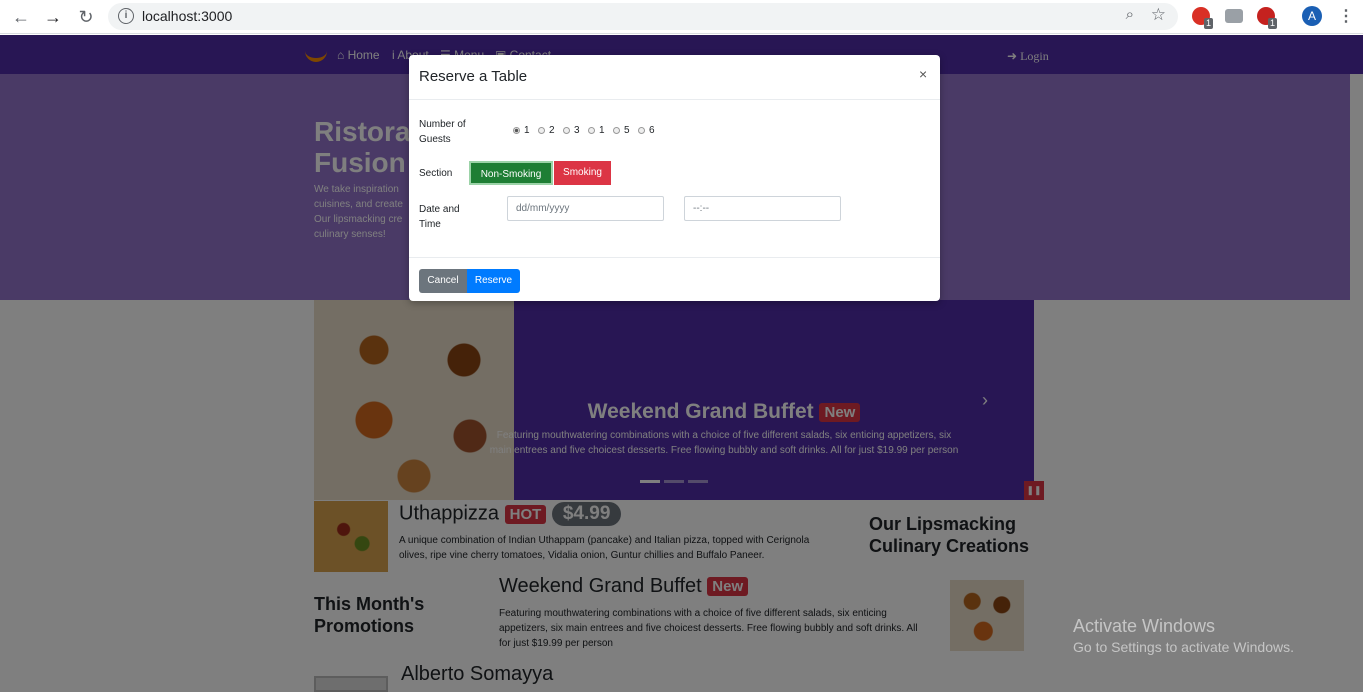 The height and width of the screenshot is (692, 1363). I want to click on guest-option-label: 6, so click(652, 130).